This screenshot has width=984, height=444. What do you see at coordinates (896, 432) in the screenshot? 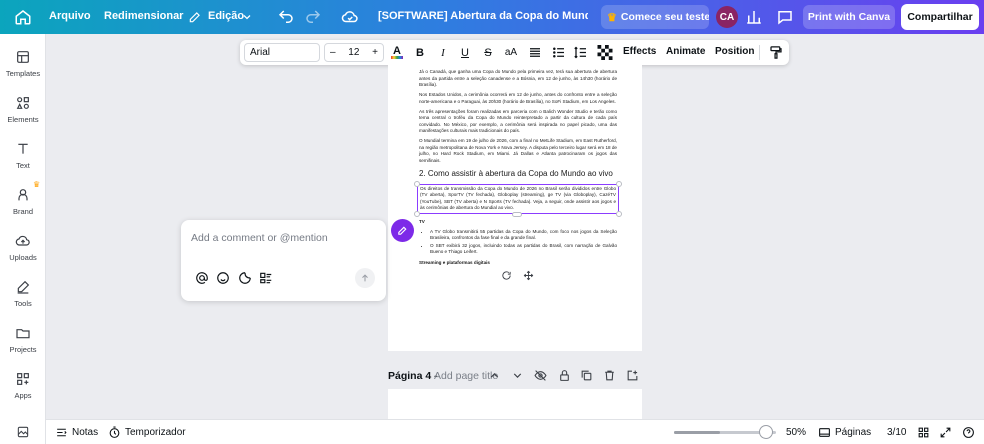
I see `page-counter: 3/10` at bounding box center [896, 432].